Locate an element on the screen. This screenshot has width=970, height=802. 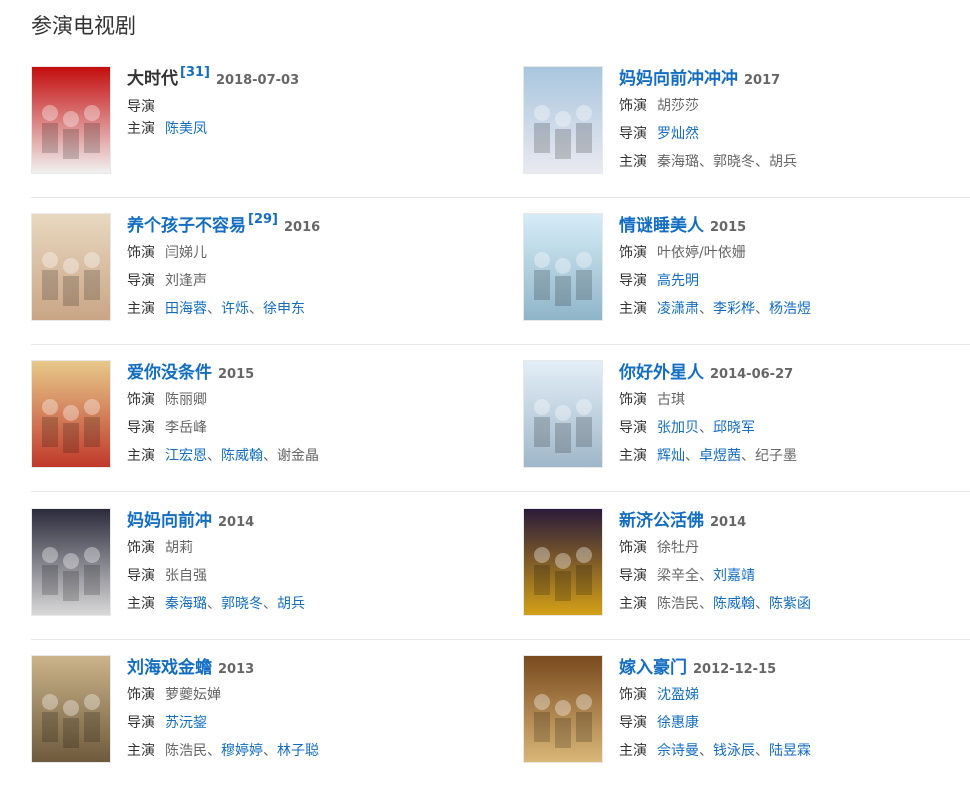
director-field-name: 罗灿然 is located at coordinates (678, 134).